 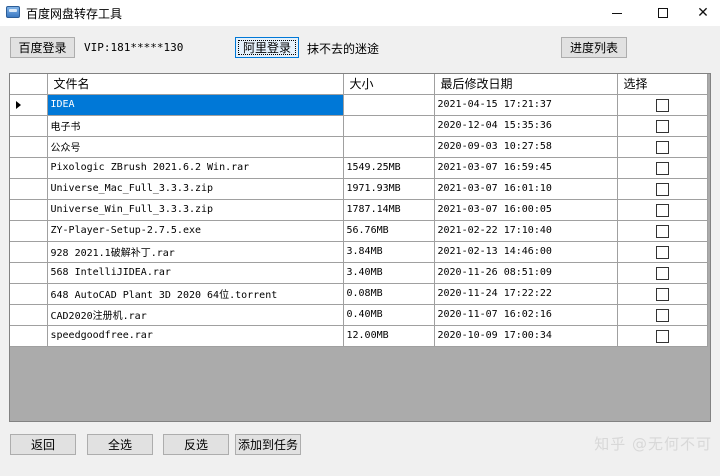 I want to click on cell-modified-date: 2021-03-07 16:01:10, so click(x=526, y=189).